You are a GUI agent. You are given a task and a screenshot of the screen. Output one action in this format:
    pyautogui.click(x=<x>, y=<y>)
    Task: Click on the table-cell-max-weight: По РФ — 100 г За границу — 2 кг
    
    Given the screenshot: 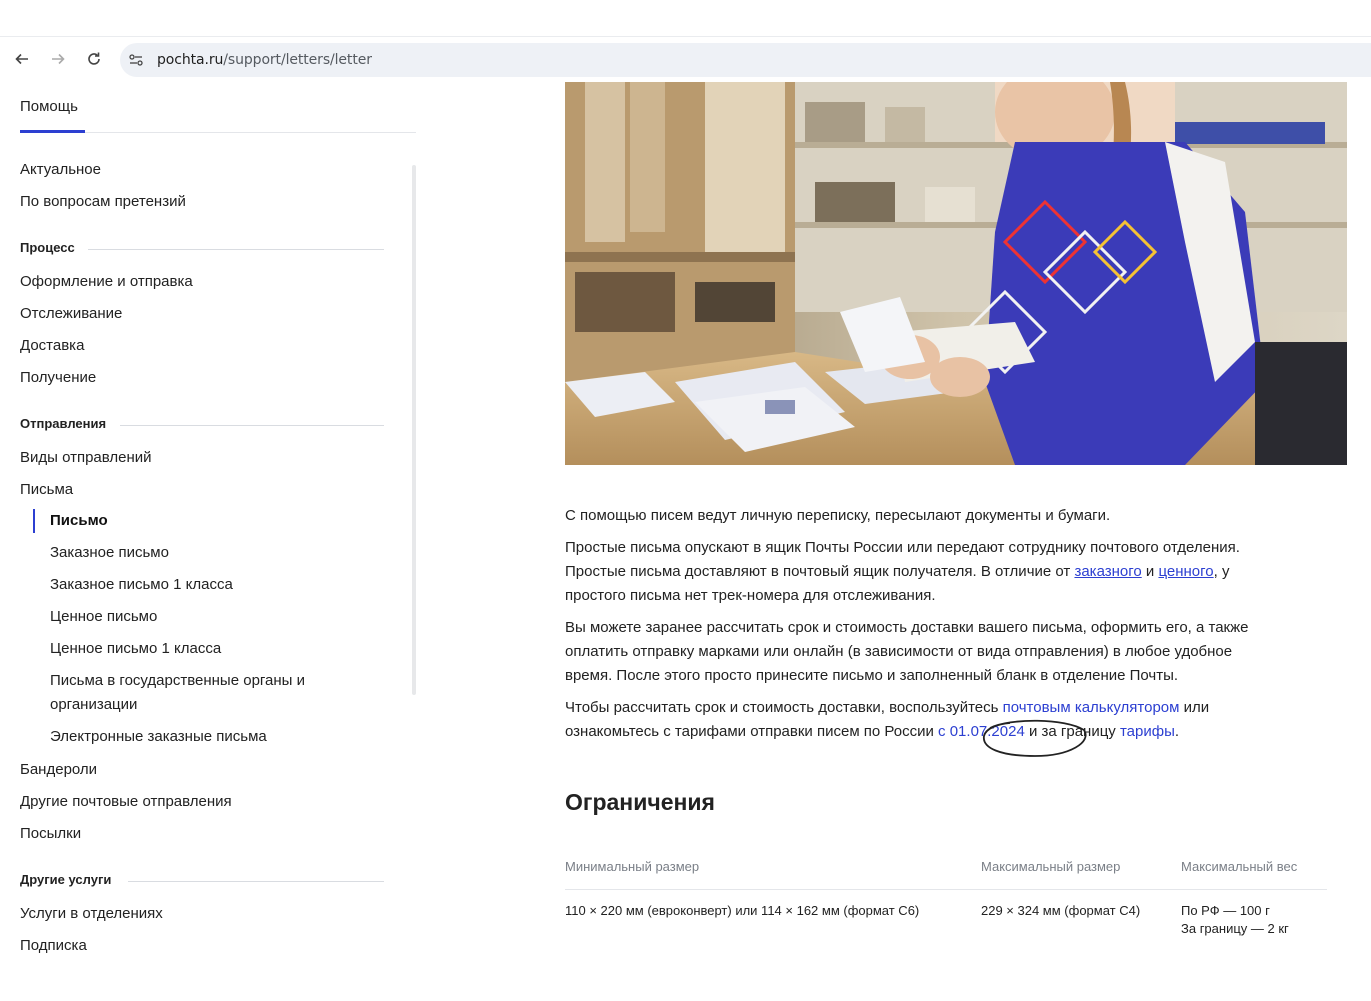 What is the action you would take?
    pyautogui.click(x=1235, y=920)
    